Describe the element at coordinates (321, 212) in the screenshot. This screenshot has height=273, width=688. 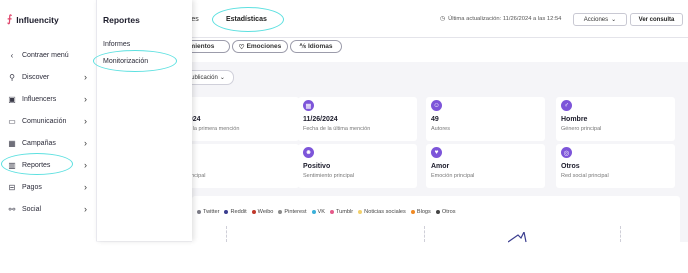
I see `legend-label: VK` at that location.